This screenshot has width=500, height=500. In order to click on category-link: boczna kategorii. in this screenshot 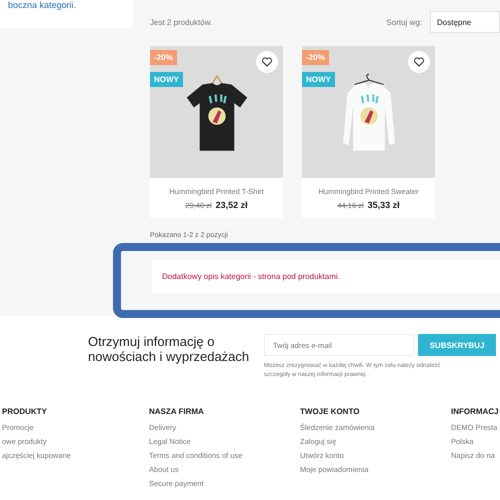, I will do `click(70, 5)`.